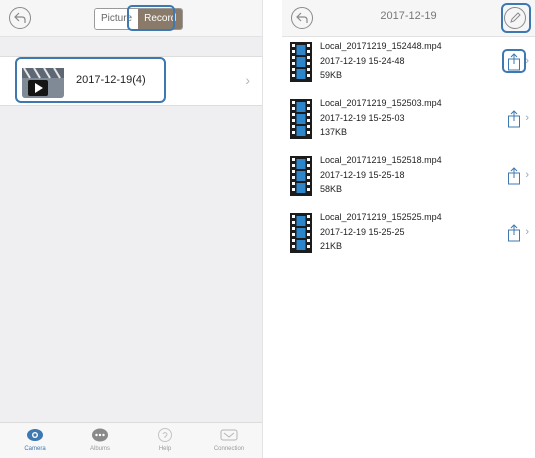 The height and width of the screenshot is (458, 535). I want to click on tab-connection: Connection, so click(229, 439).